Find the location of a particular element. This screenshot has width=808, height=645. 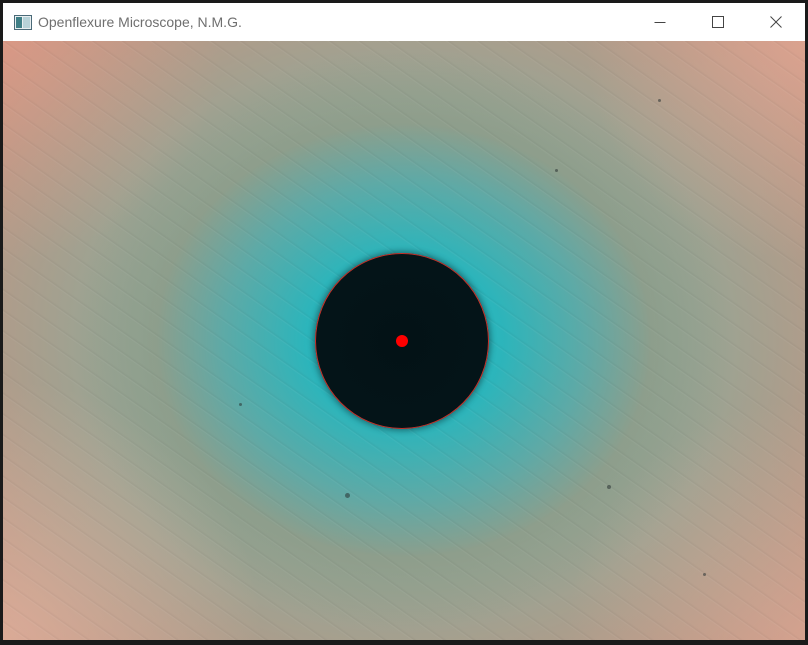

center-point-marker is located at coordinates (402, 341).